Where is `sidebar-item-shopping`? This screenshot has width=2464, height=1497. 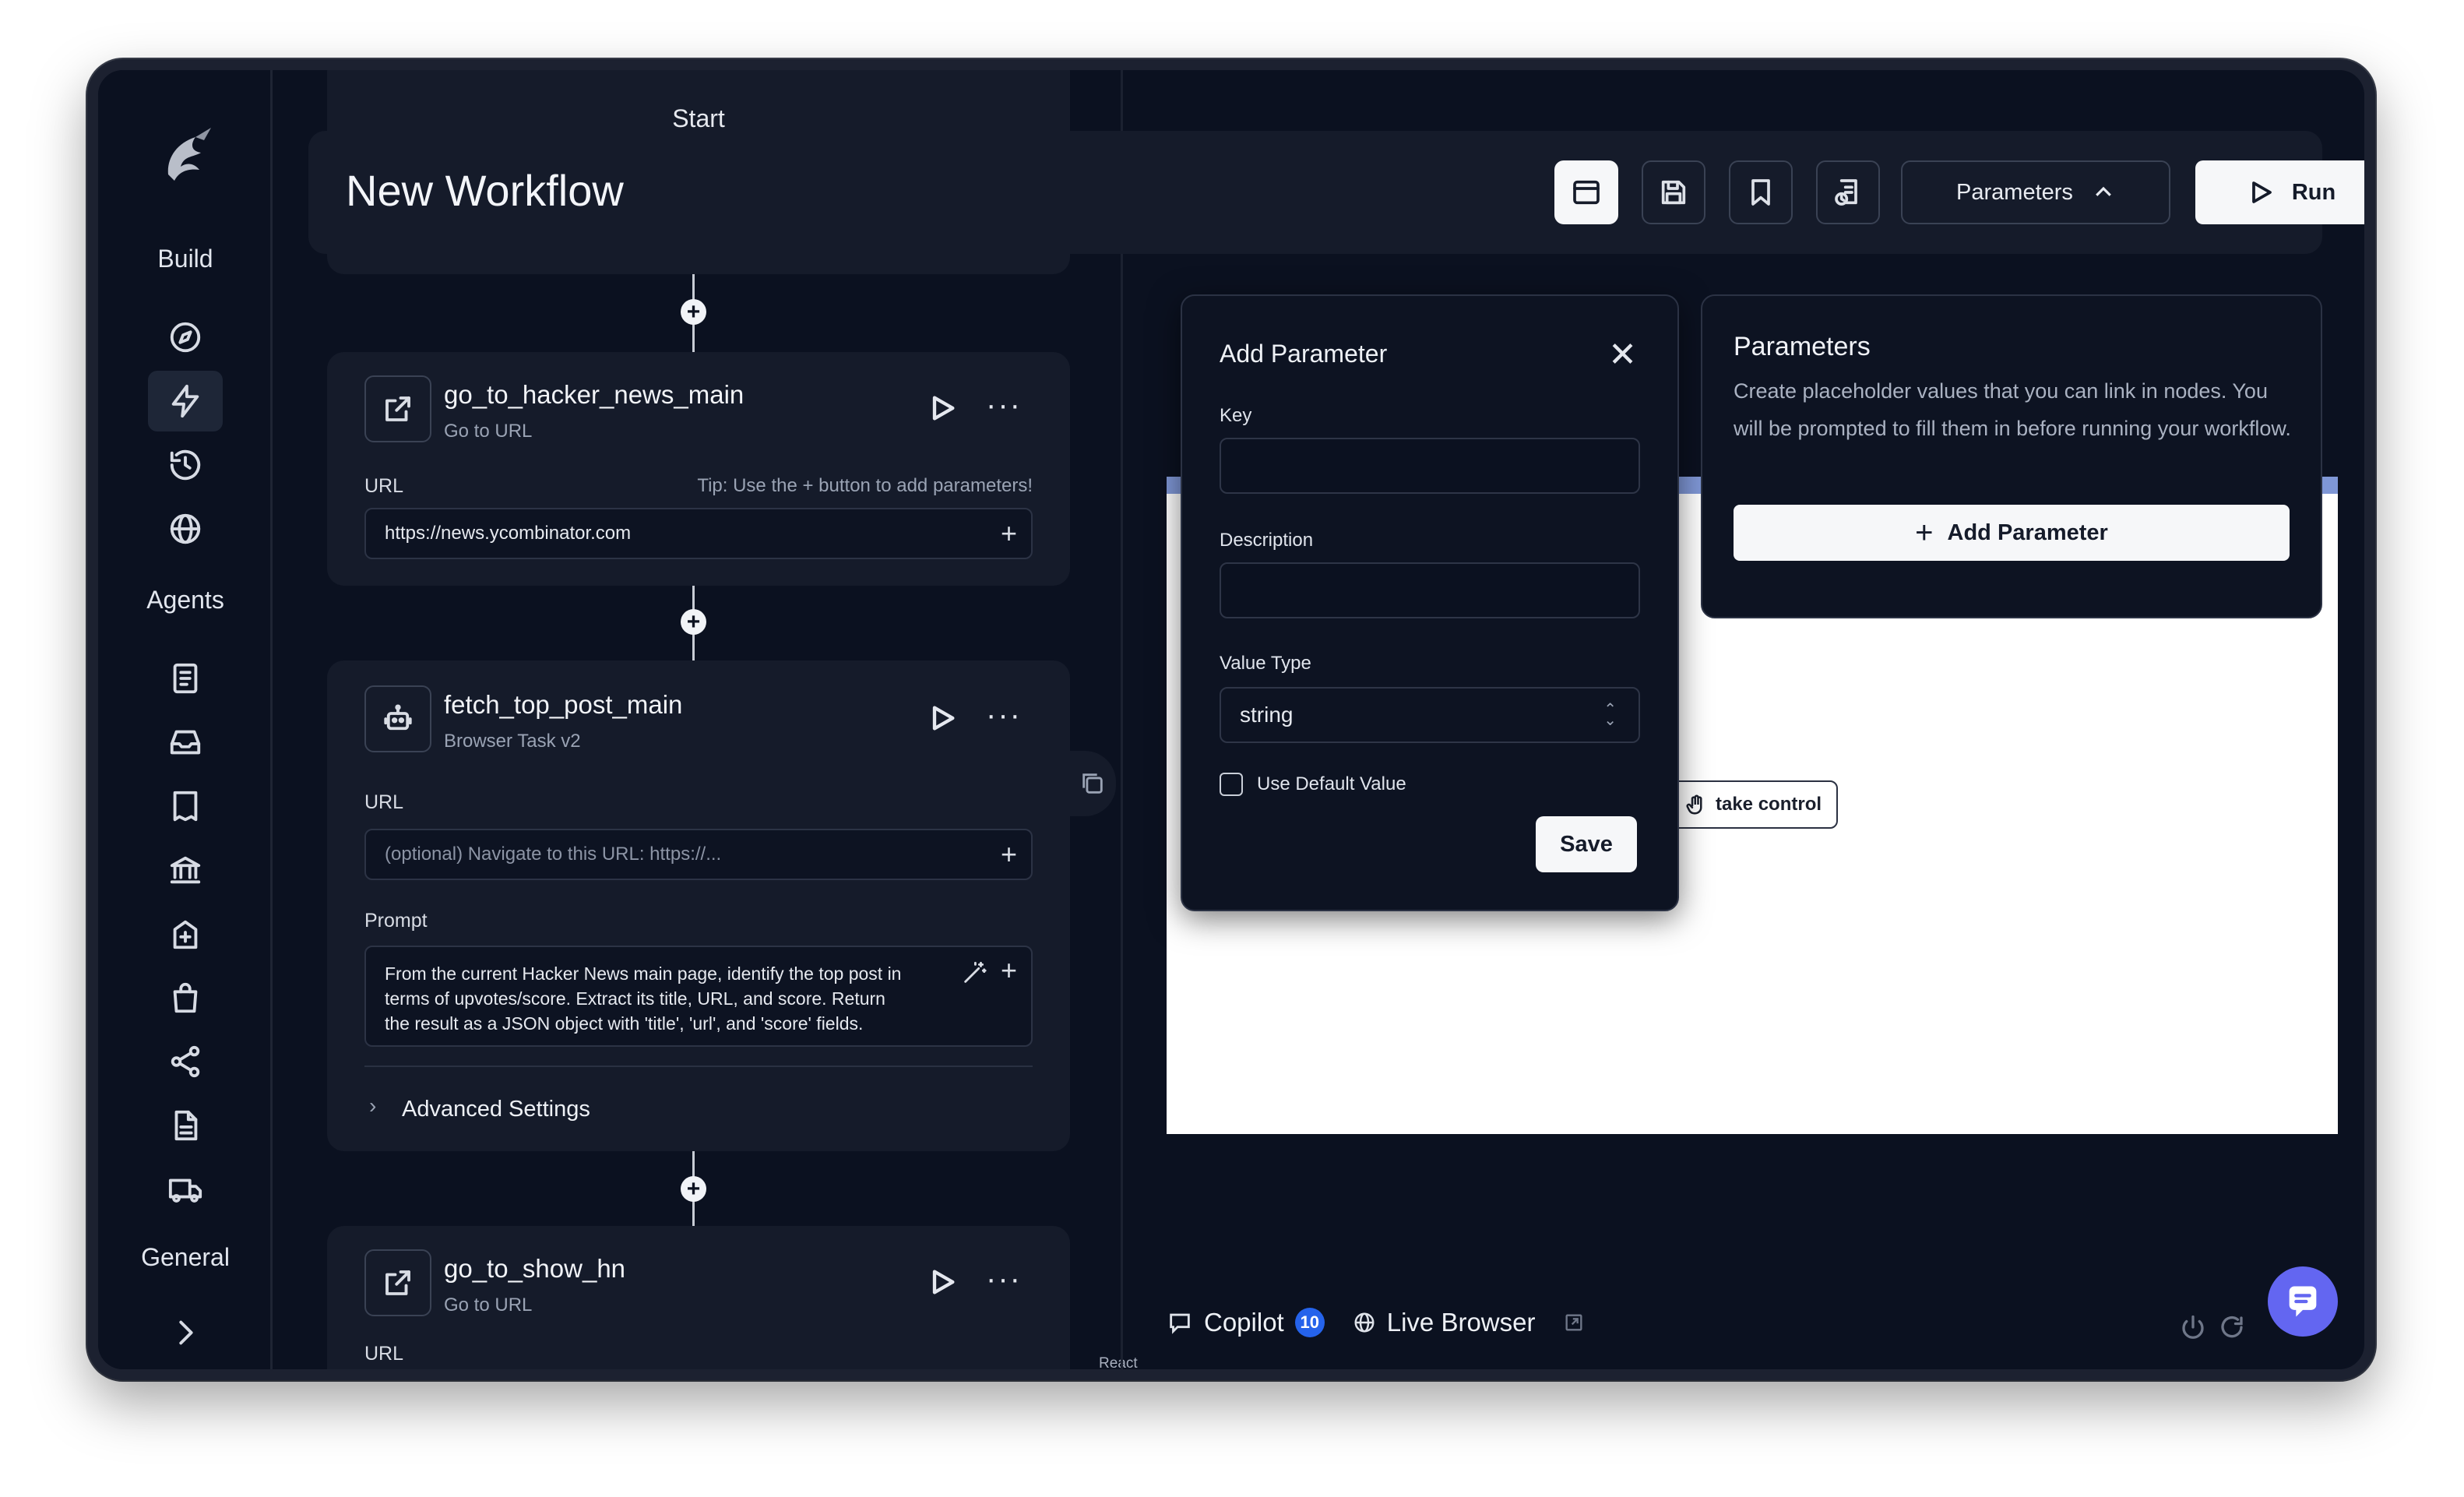
sidebar-item-shopping is located at coordinates (185, 997).